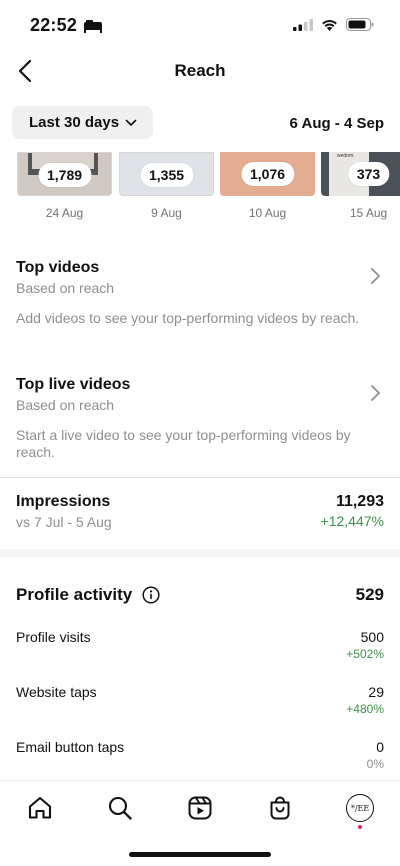 The image size is (400, 866). What do you see at coordinates (200, 553) in the screenshot?
I see `section-separator` at bounding box center [200, 553].